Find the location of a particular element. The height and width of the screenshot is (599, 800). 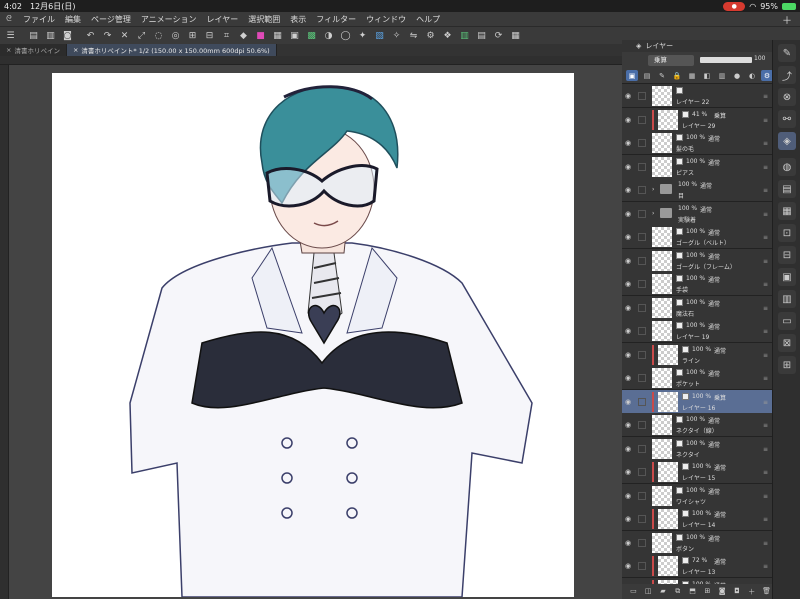

lasso-icon: ◯ is located at coordinates (345, 36).